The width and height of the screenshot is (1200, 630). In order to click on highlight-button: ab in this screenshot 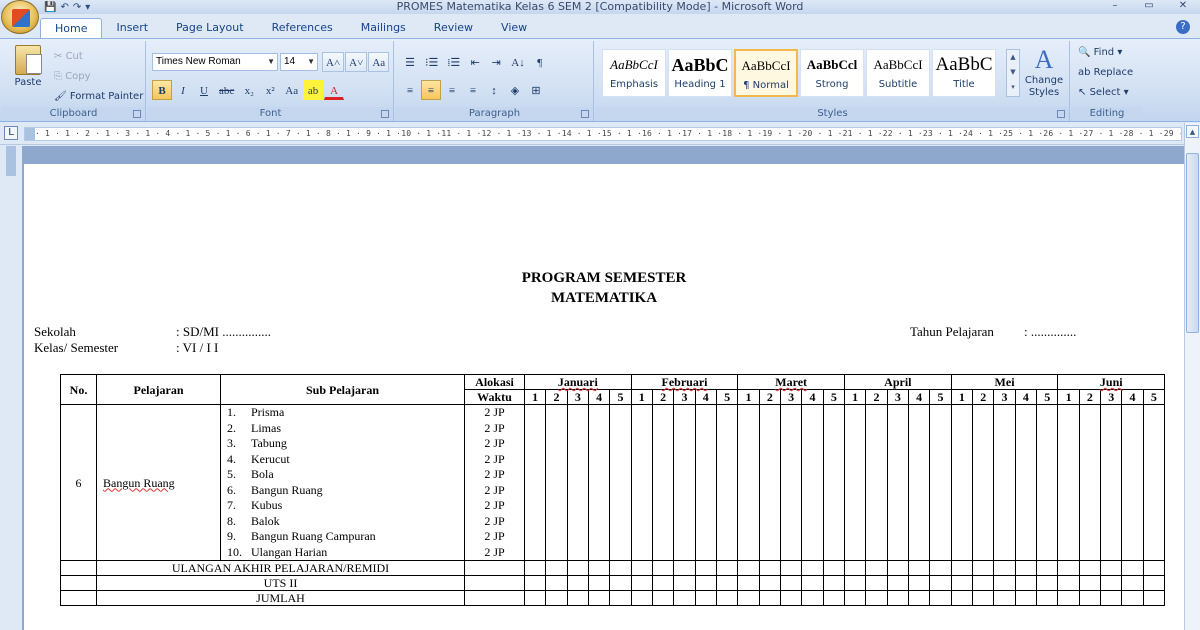, I will do `click(313, 90)`.